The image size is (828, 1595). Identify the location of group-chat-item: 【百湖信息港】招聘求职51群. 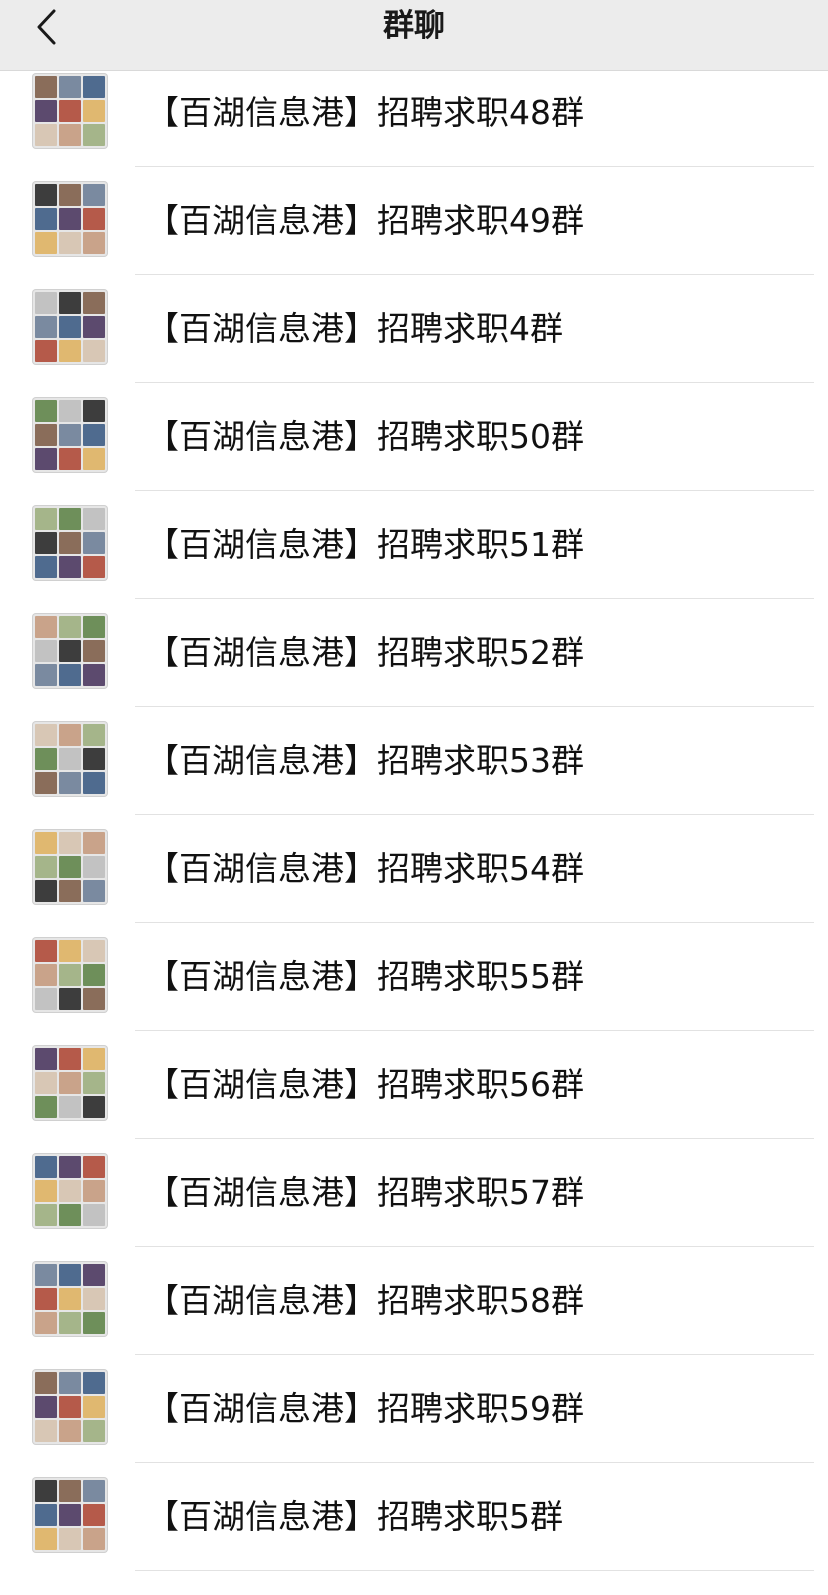
(414, 545).